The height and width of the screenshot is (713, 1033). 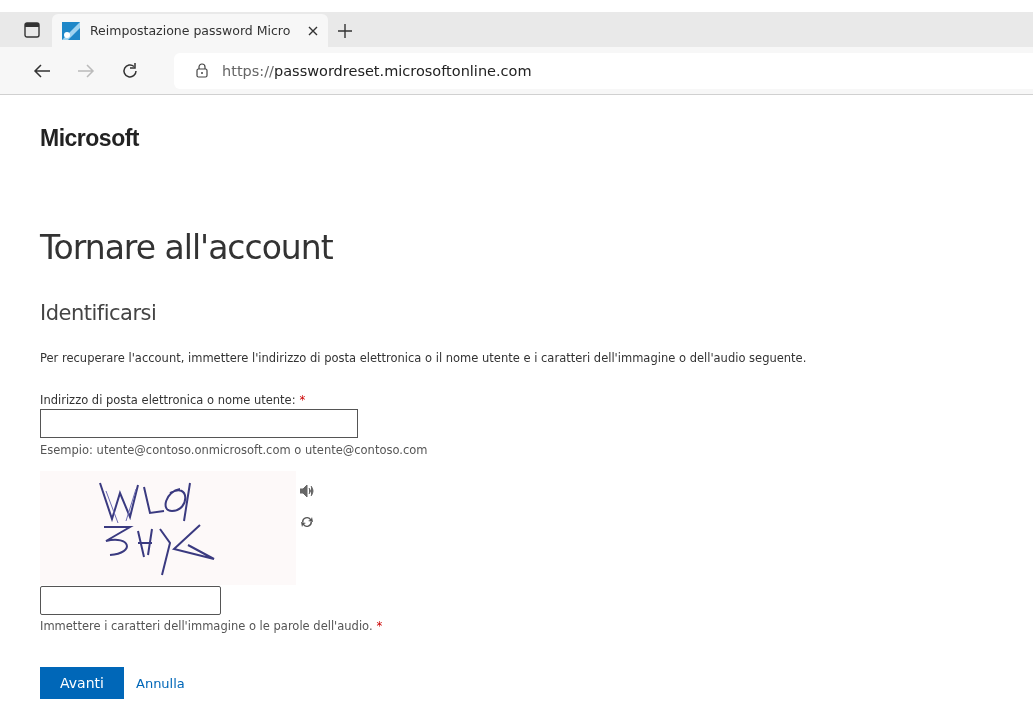 What do you see at coordinates (160, 683) in the screenshot?
I see `cancel-link: Annulla` at bounding box center [160, 683].